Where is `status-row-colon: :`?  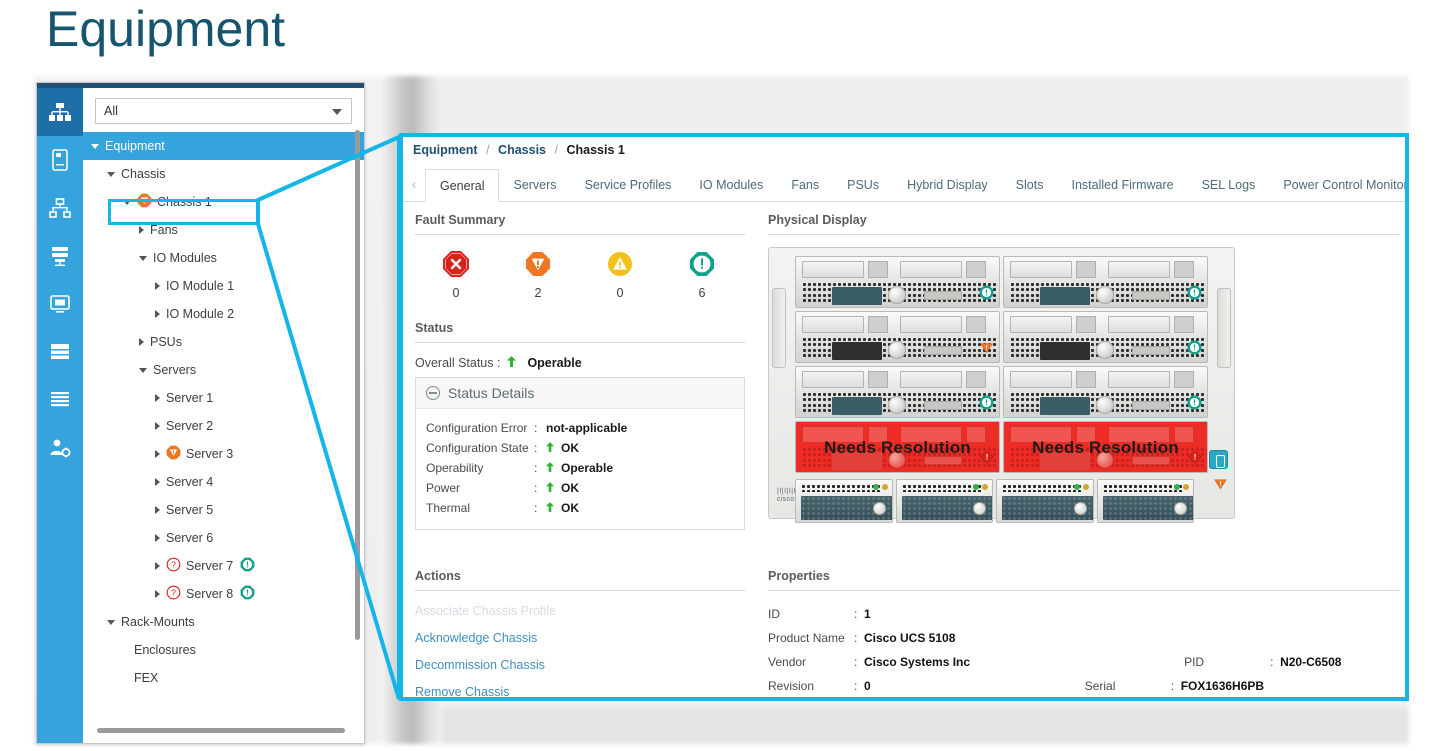 status-row-colon: : is located at coordinates (536, 428).